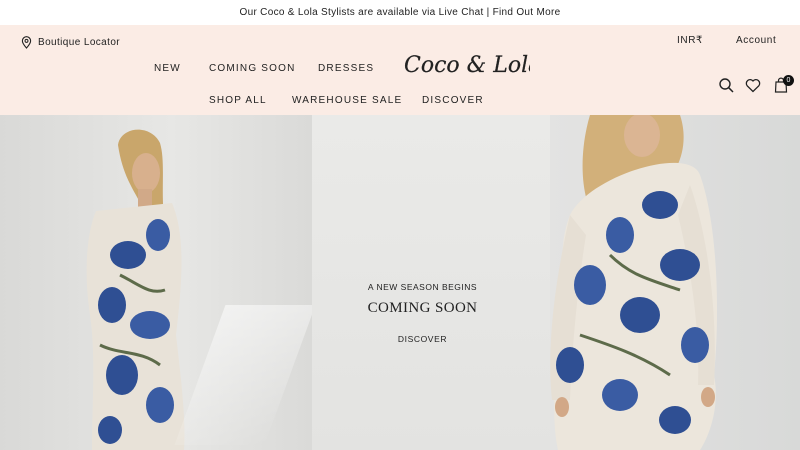 The height and width of the screenshot is (450, 800). What do you see at coordinates (238, 100) in the screenshot?
I see `nav-shop-all: SHOP ALL` at bounding box center [238, 100].